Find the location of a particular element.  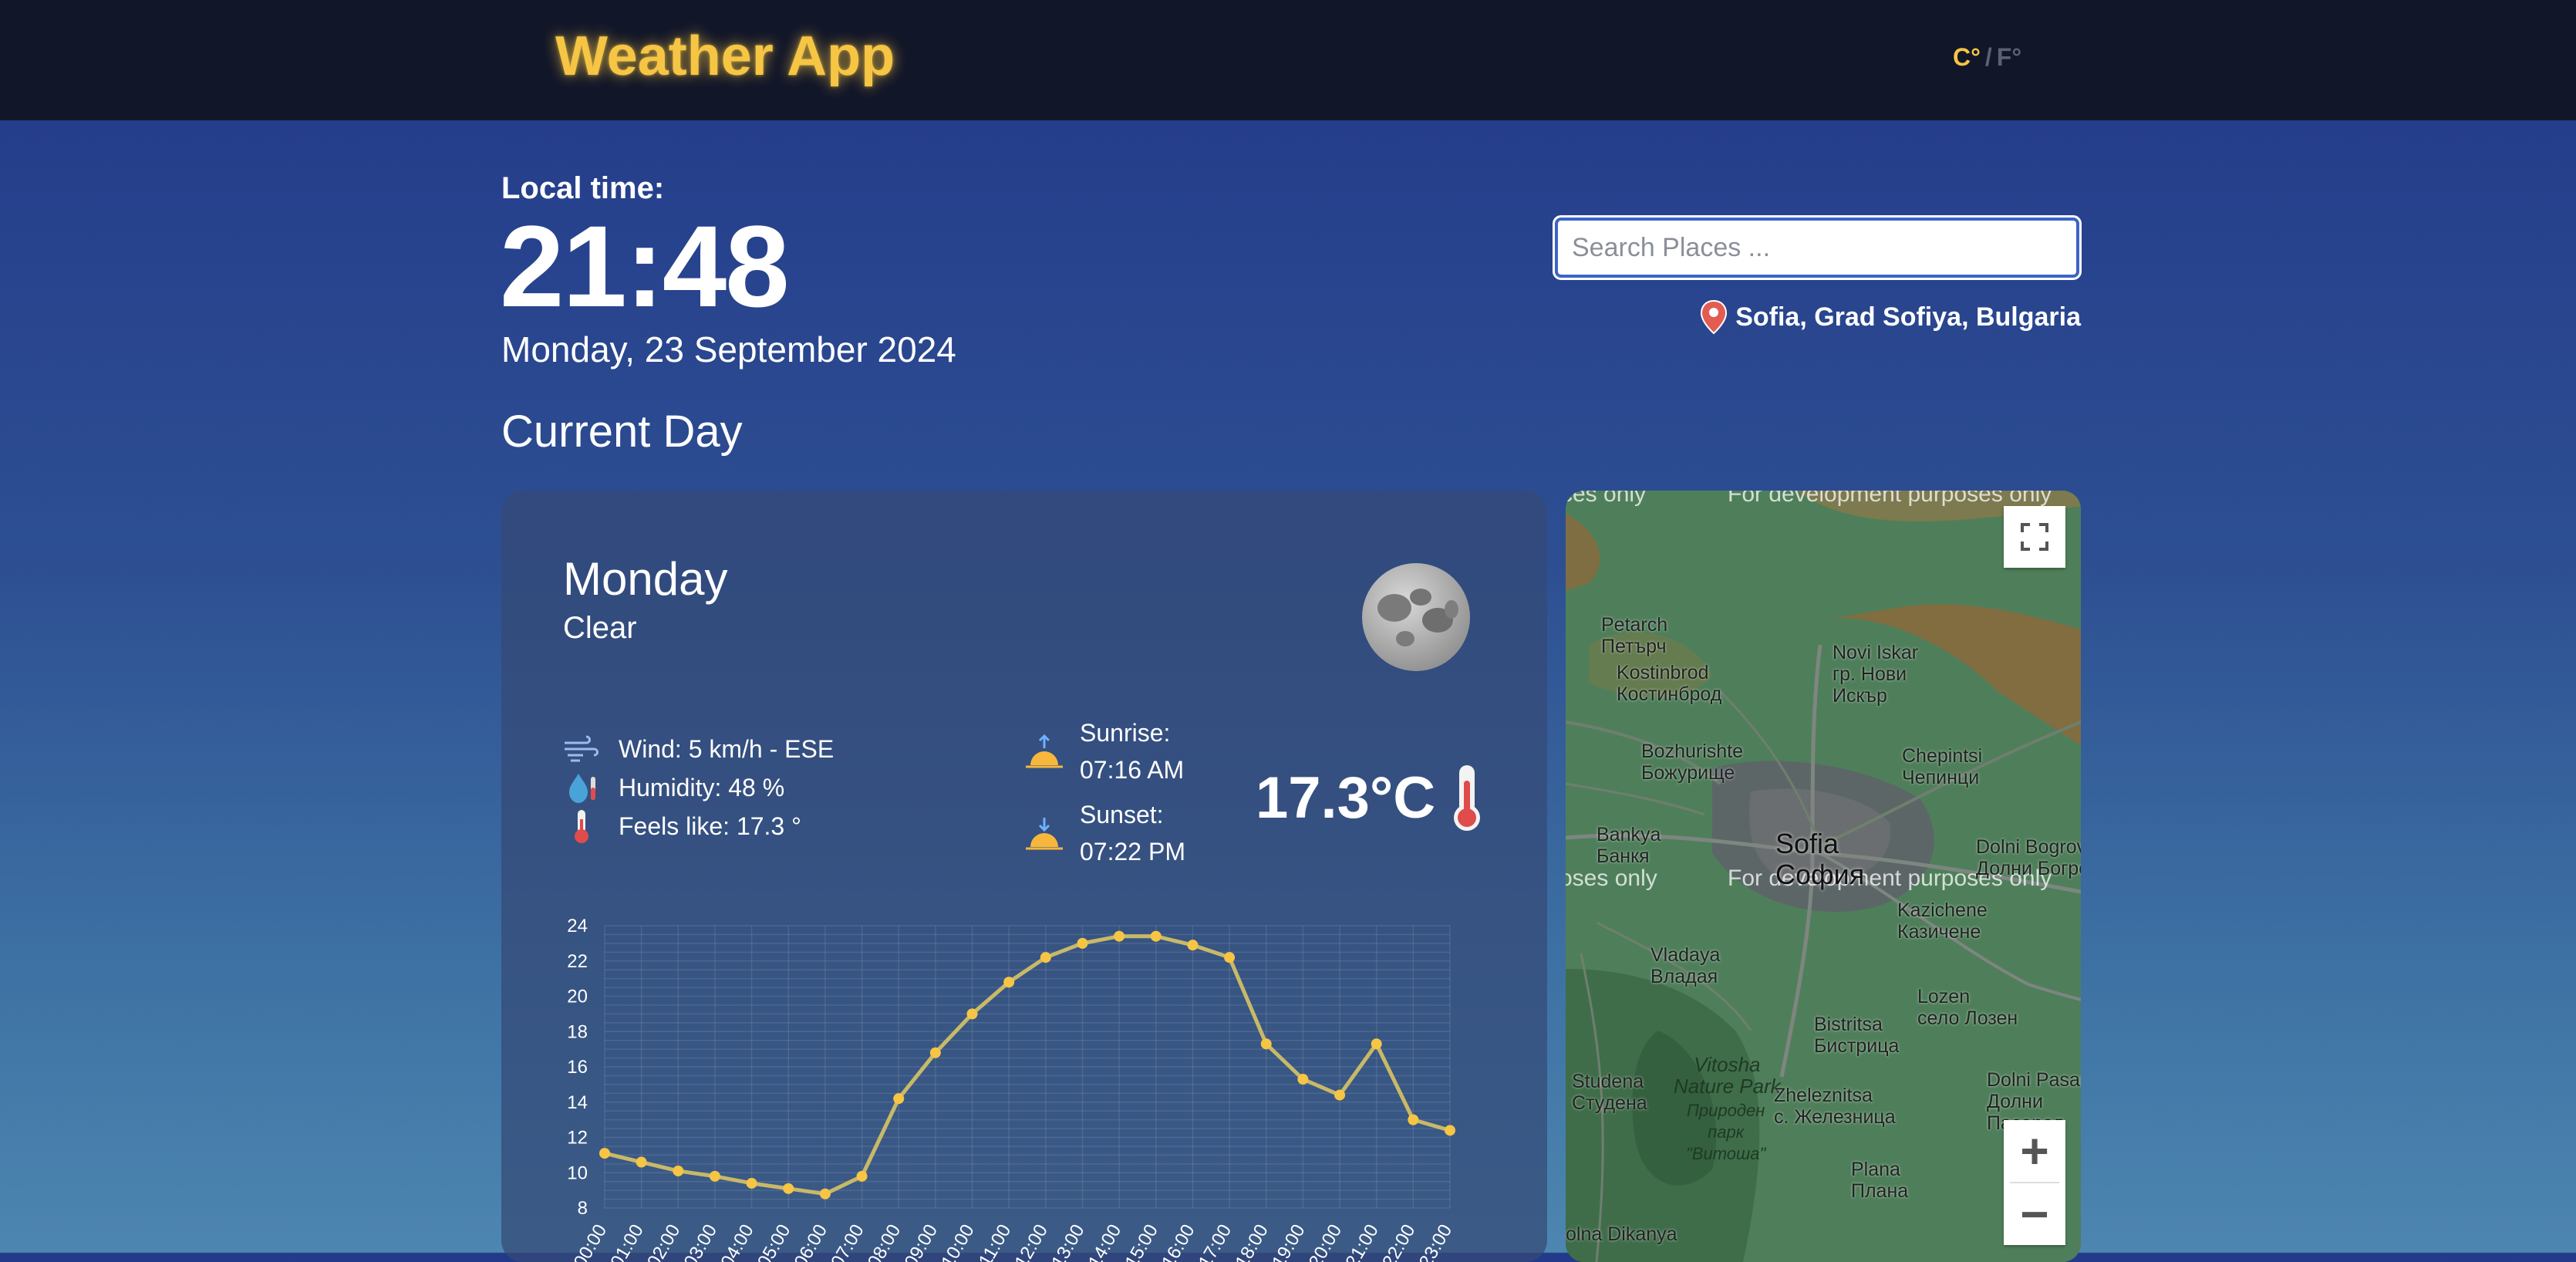

search-input is located at coordinates (1817, 247).